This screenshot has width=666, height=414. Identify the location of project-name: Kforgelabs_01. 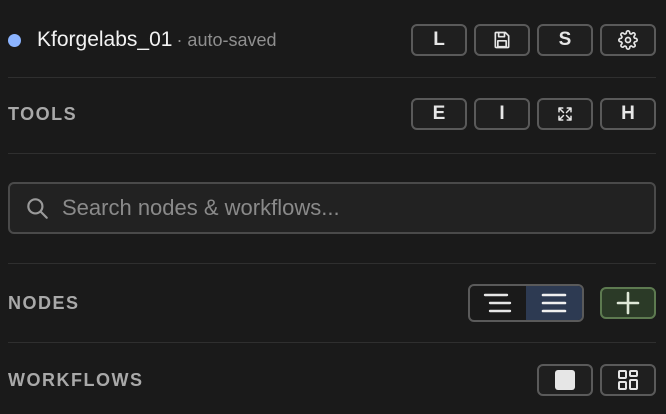
(104, 40).